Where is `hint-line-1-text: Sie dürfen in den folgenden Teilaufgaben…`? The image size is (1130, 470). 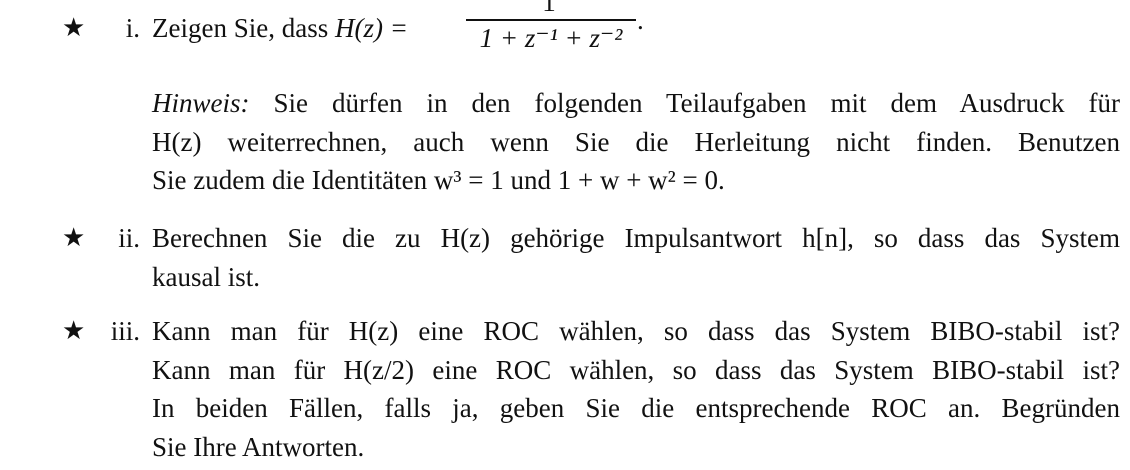 hint-line-1-text: Sie dürfen in den folgenden Teilaufgaben… is located at coordinates (696, 103).